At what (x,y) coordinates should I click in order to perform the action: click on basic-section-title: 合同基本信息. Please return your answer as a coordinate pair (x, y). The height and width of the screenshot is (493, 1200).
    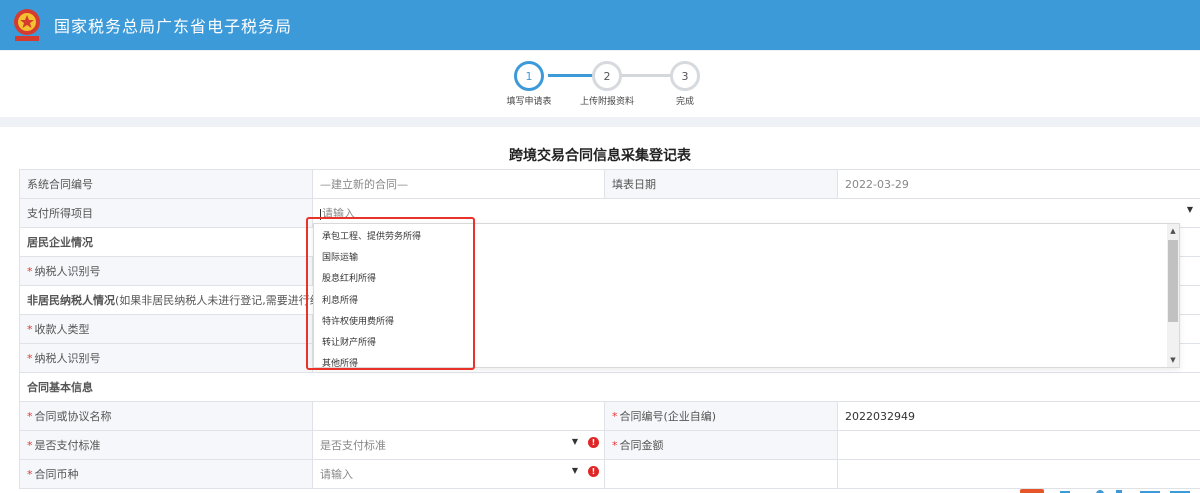
    Looking at the image, I should click on (609, 387).